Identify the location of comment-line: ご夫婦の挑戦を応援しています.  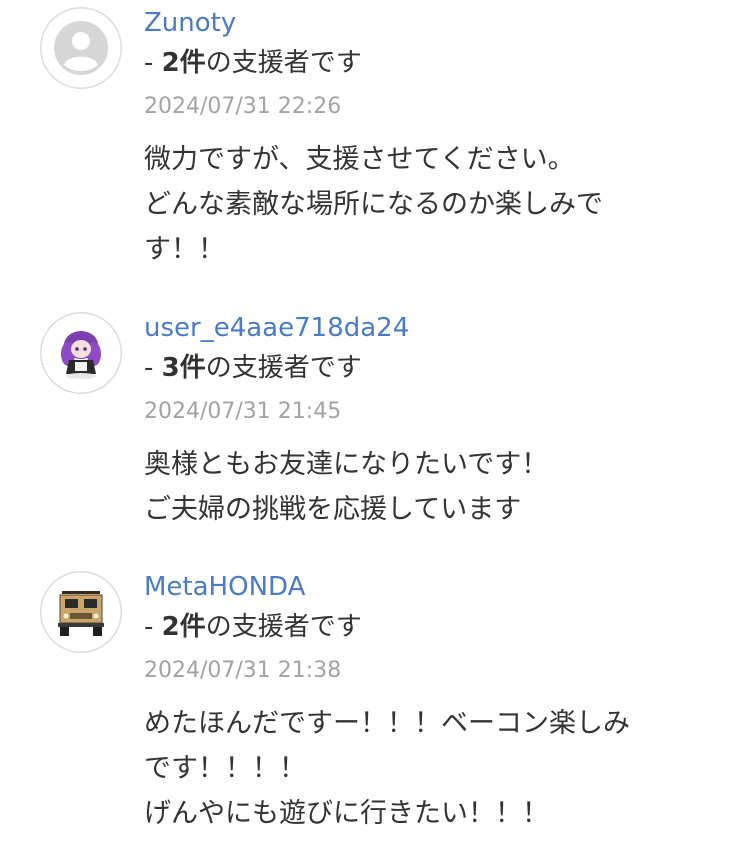
(333, 509).